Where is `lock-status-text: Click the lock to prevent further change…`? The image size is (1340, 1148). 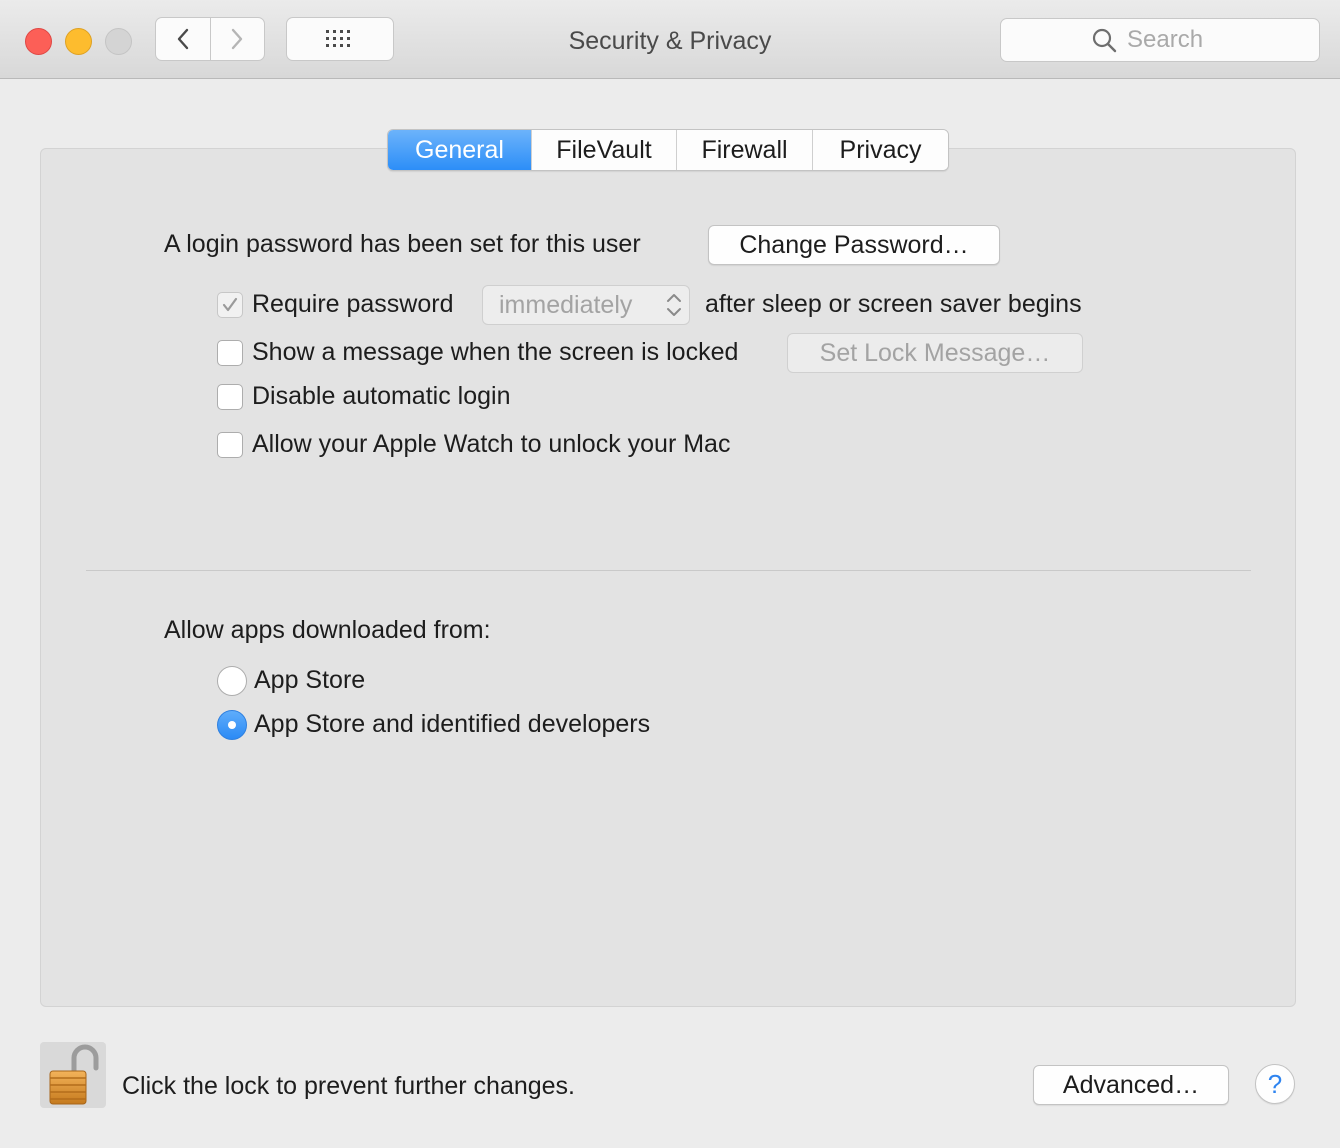 lock-status-text: Click the lock to prevent further change… is located at coordinates (349, 1086).